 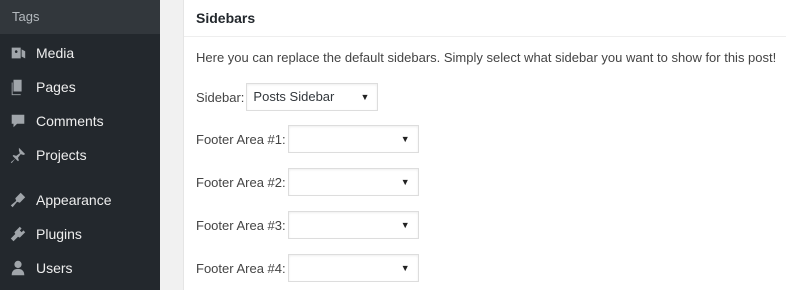 What do you see at coordinates (56, 87) in the screenshot?
I see `sidebar-item-label: Pages` at bounding box center [56, 87].